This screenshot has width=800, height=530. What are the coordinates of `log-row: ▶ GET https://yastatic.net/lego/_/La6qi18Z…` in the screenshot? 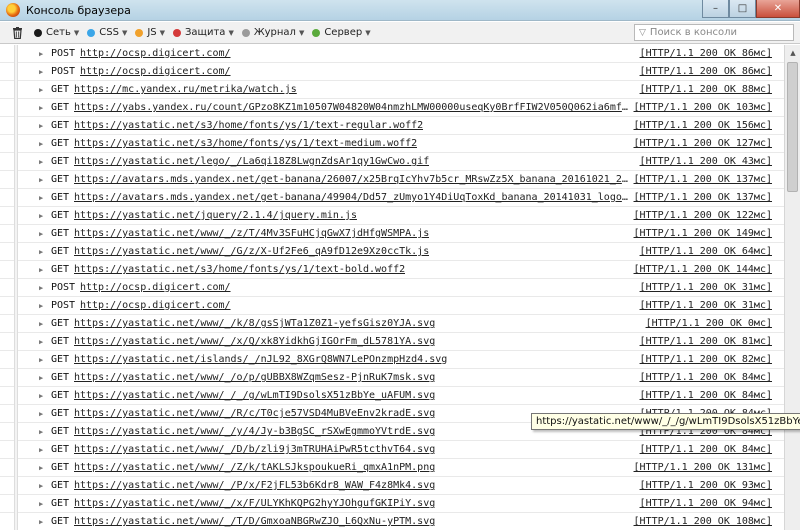 It's located at (392, 162).